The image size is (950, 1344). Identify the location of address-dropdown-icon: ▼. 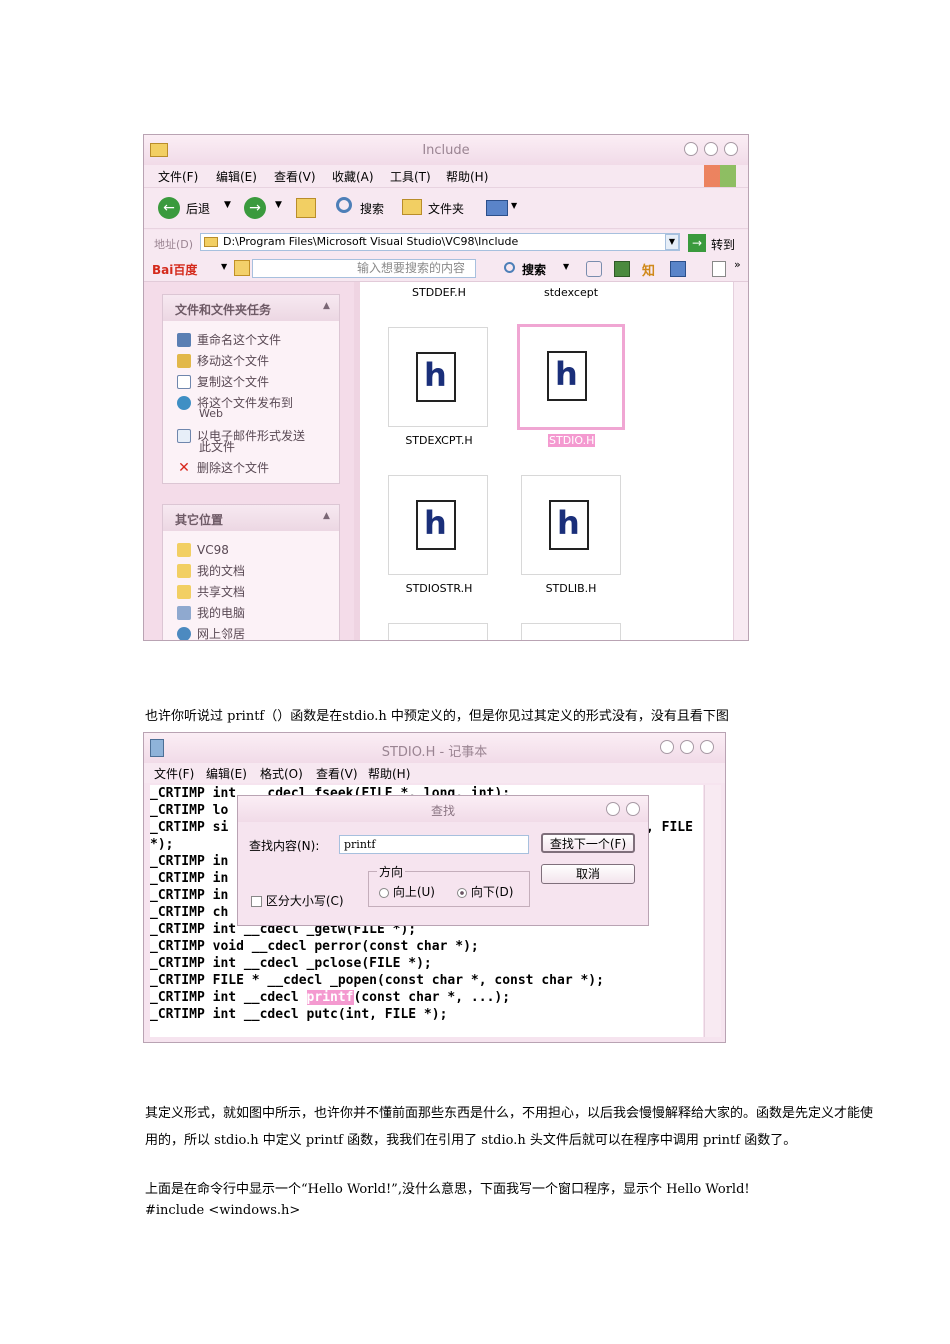
(672, 242).